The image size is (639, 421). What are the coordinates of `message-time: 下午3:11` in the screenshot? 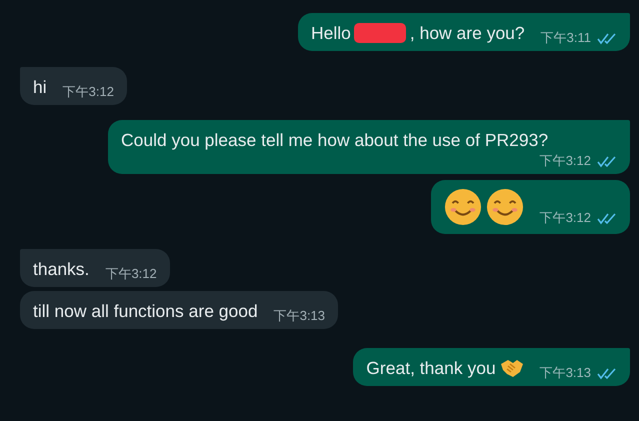 It's located at (565, 38).